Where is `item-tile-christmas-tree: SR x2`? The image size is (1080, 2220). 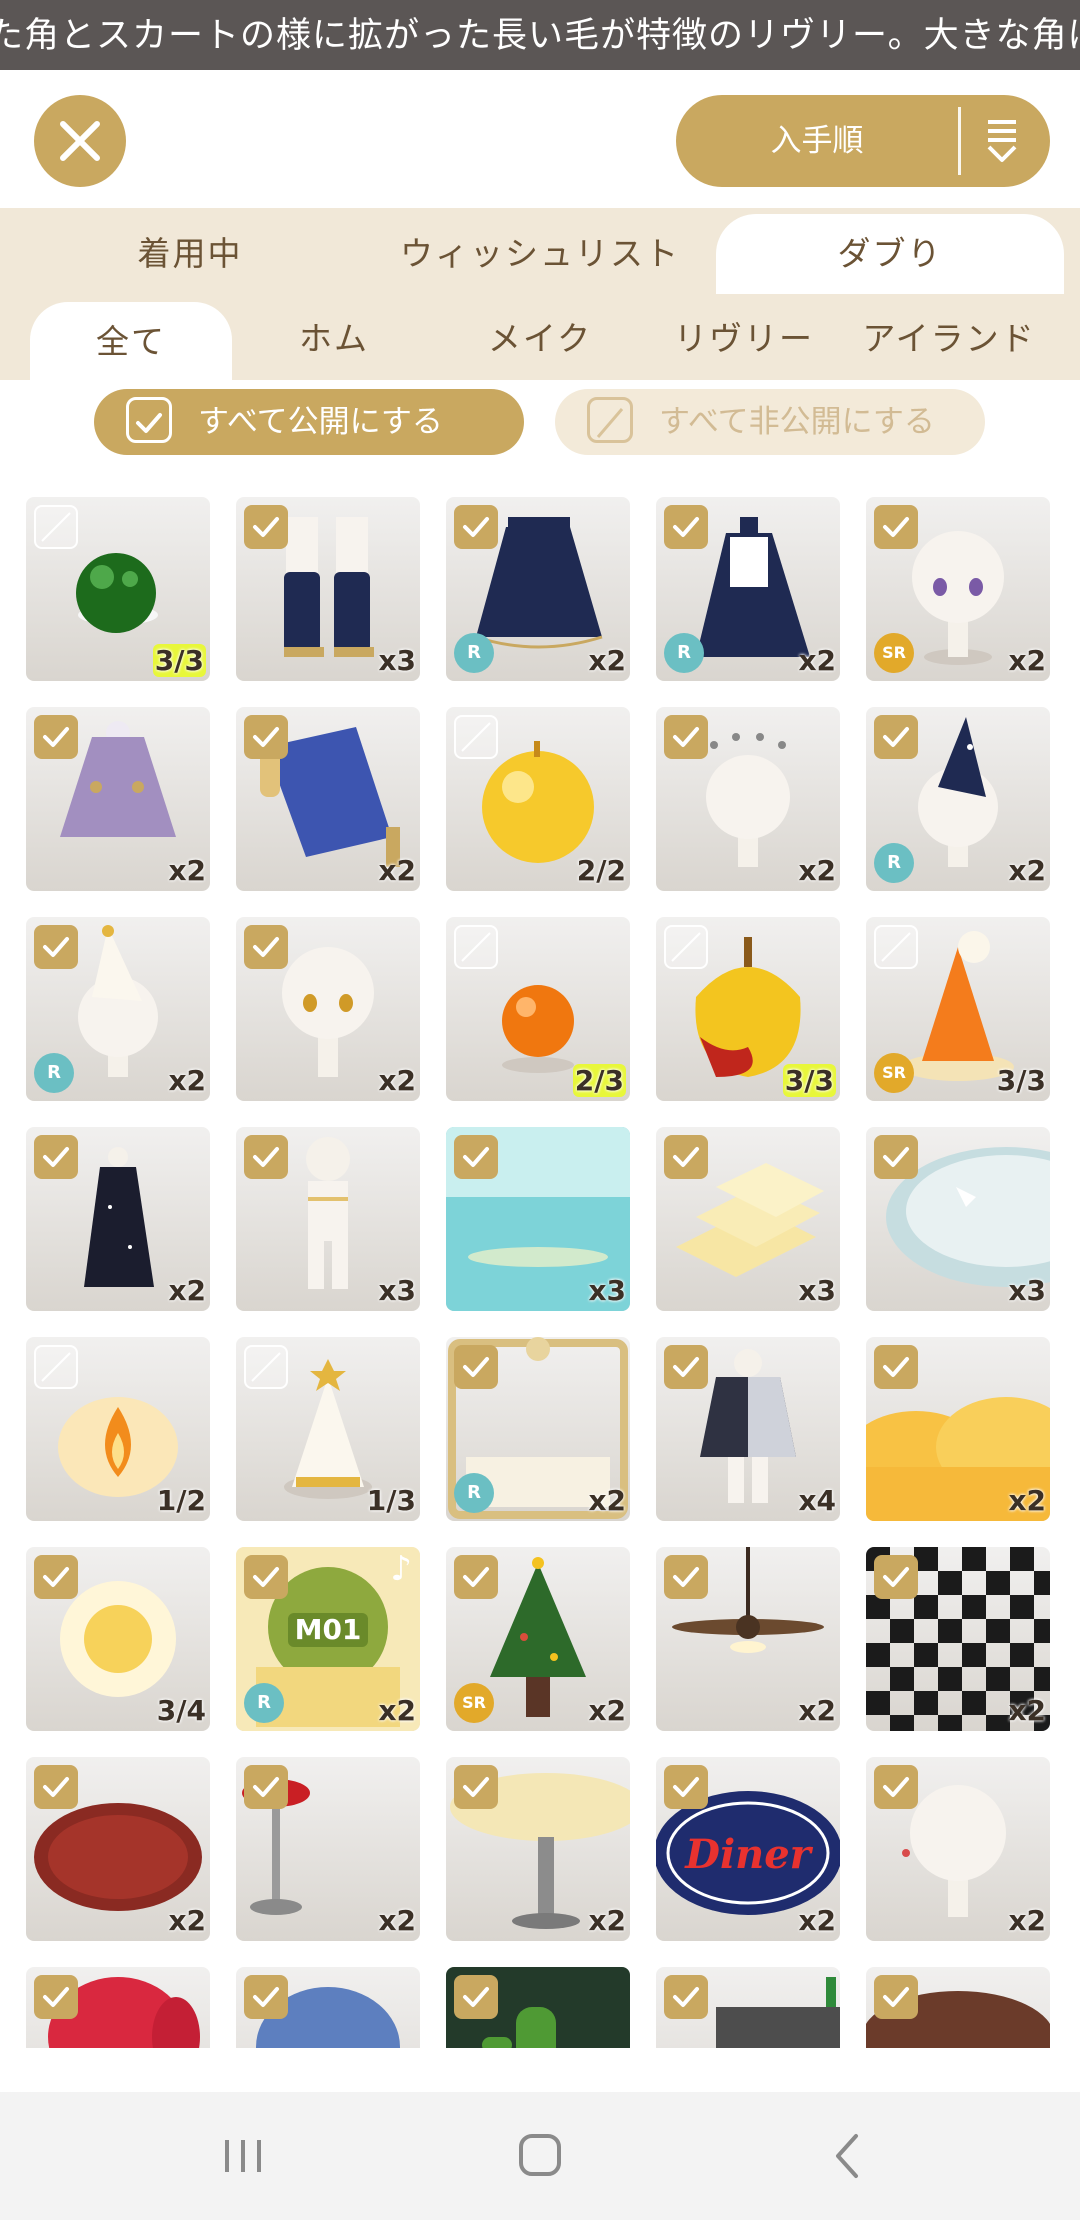 item-tile-christmas-tree: SR x2 is located at coordinates (538, 1639).